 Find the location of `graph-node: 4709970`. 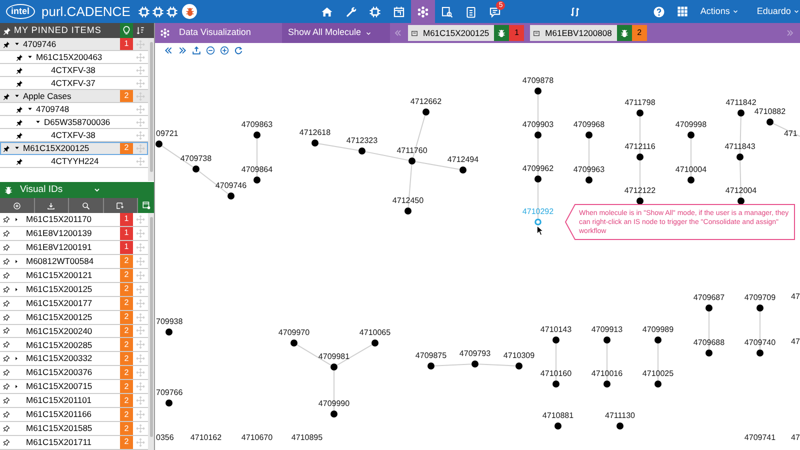

graph-node: 4709970 is located at coordinates (294, 337).